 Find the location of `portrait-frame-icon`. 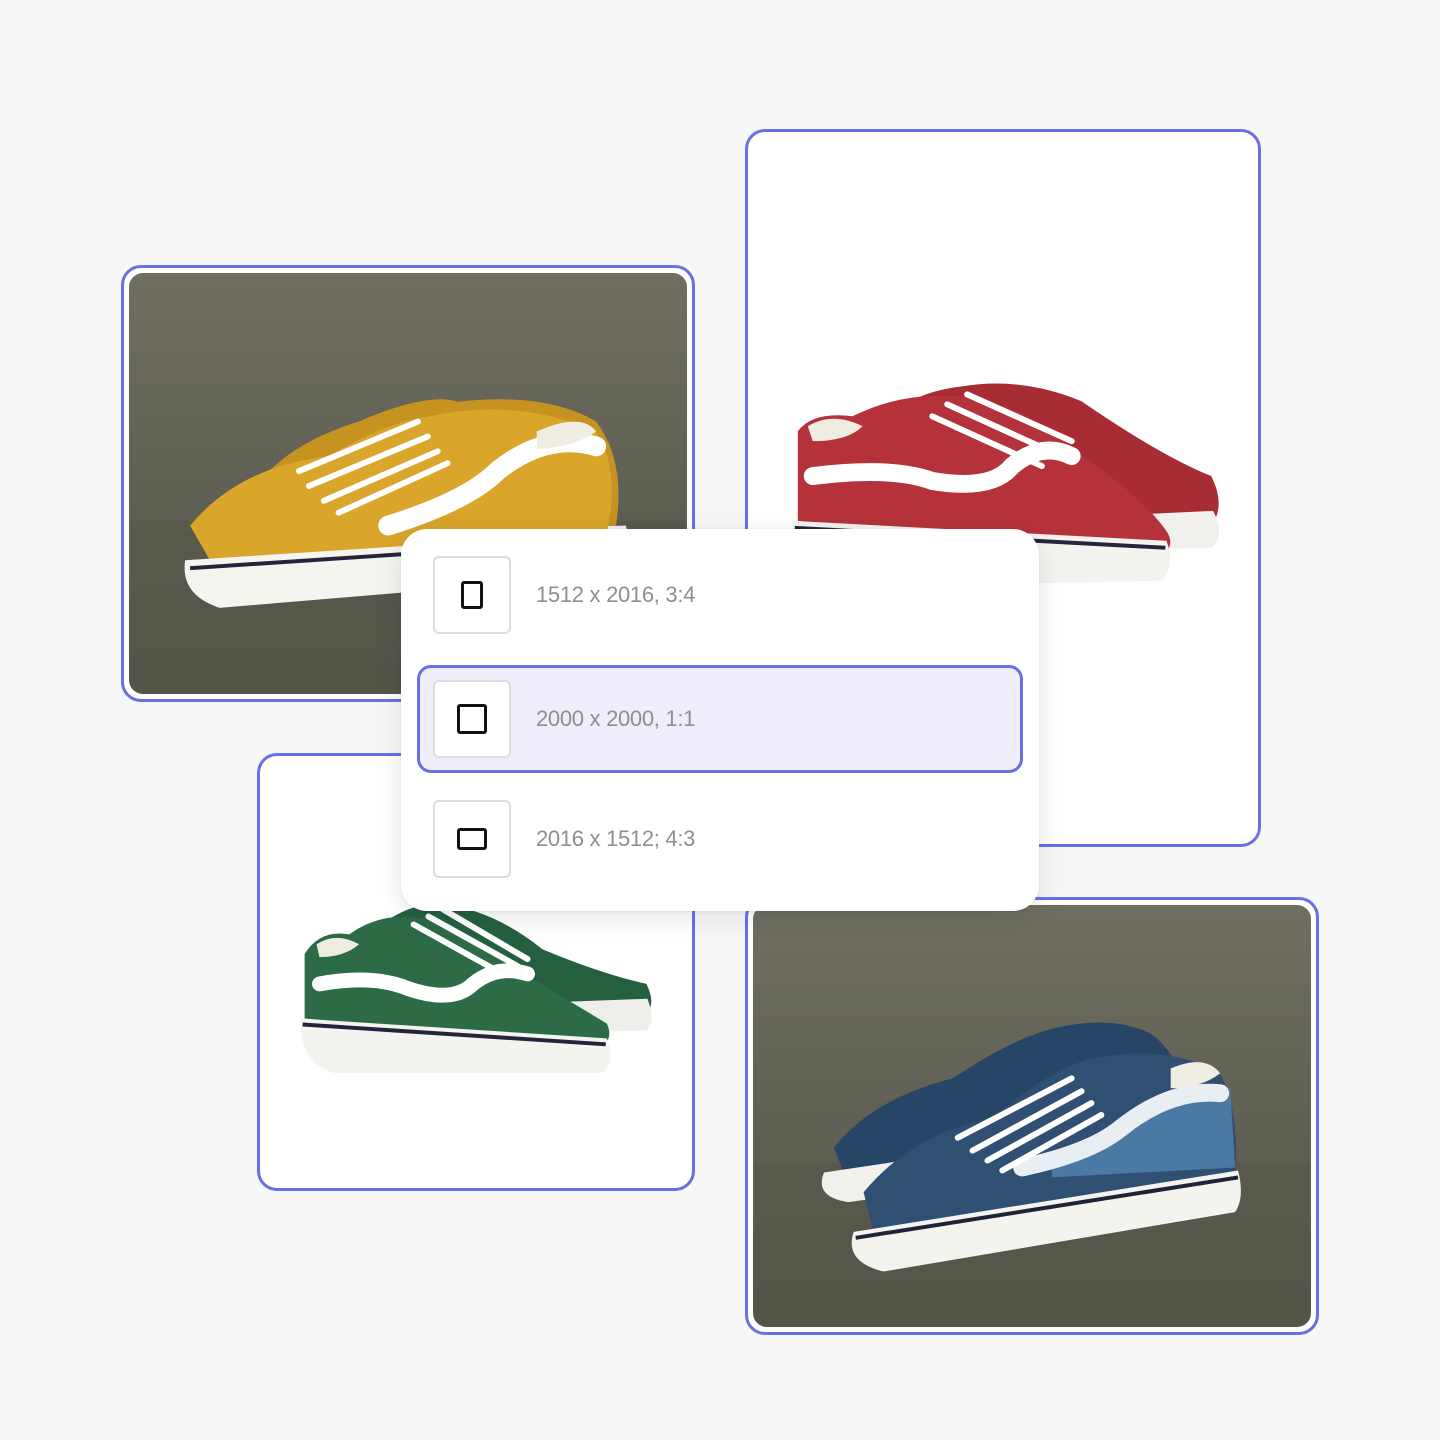

portrait-frame-icon is located at coordinates (472, 595).